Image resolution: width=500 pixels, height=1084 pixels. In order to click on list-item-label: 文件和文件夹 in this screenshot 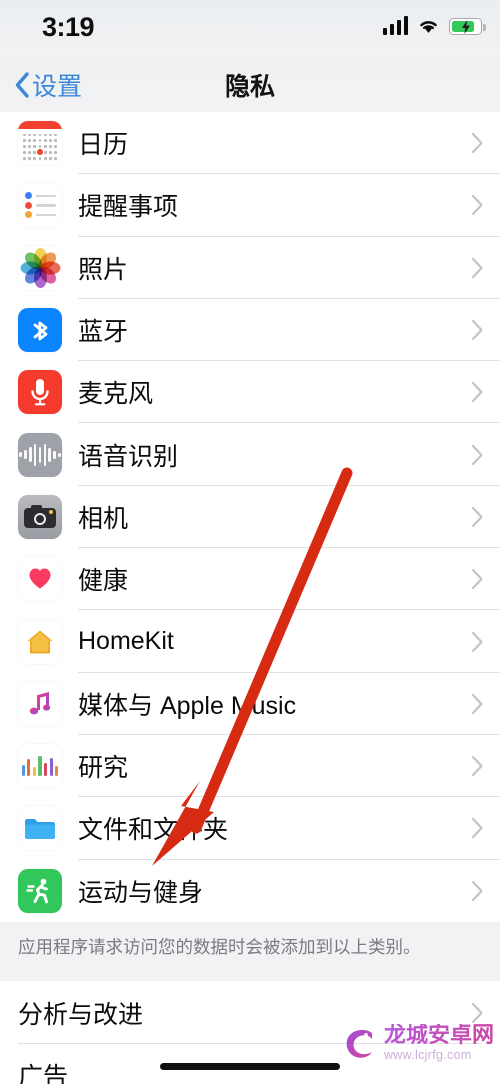, I will do `click(153, 830)`.